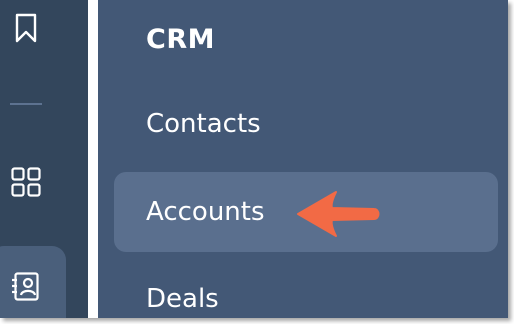 The image size is (514, 324). I want to click on bookmark-icon, so click(26, 28).